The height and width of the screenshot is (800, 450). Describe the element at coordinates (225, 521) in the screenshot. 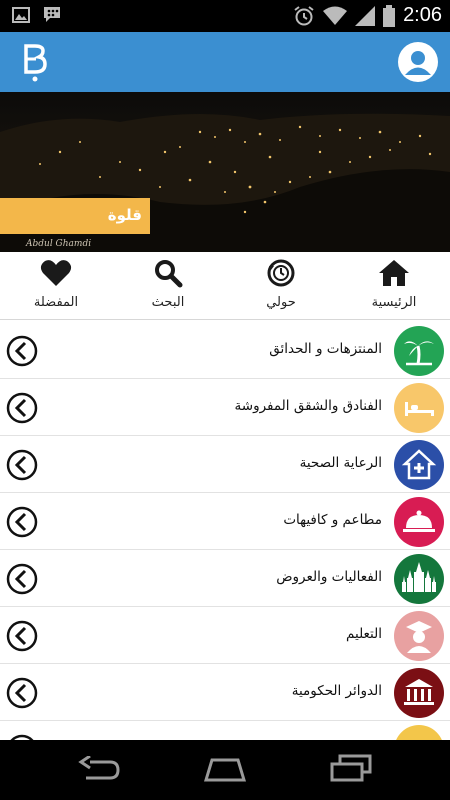

I see `list-item: مطاعم و كافيهات` at that location.